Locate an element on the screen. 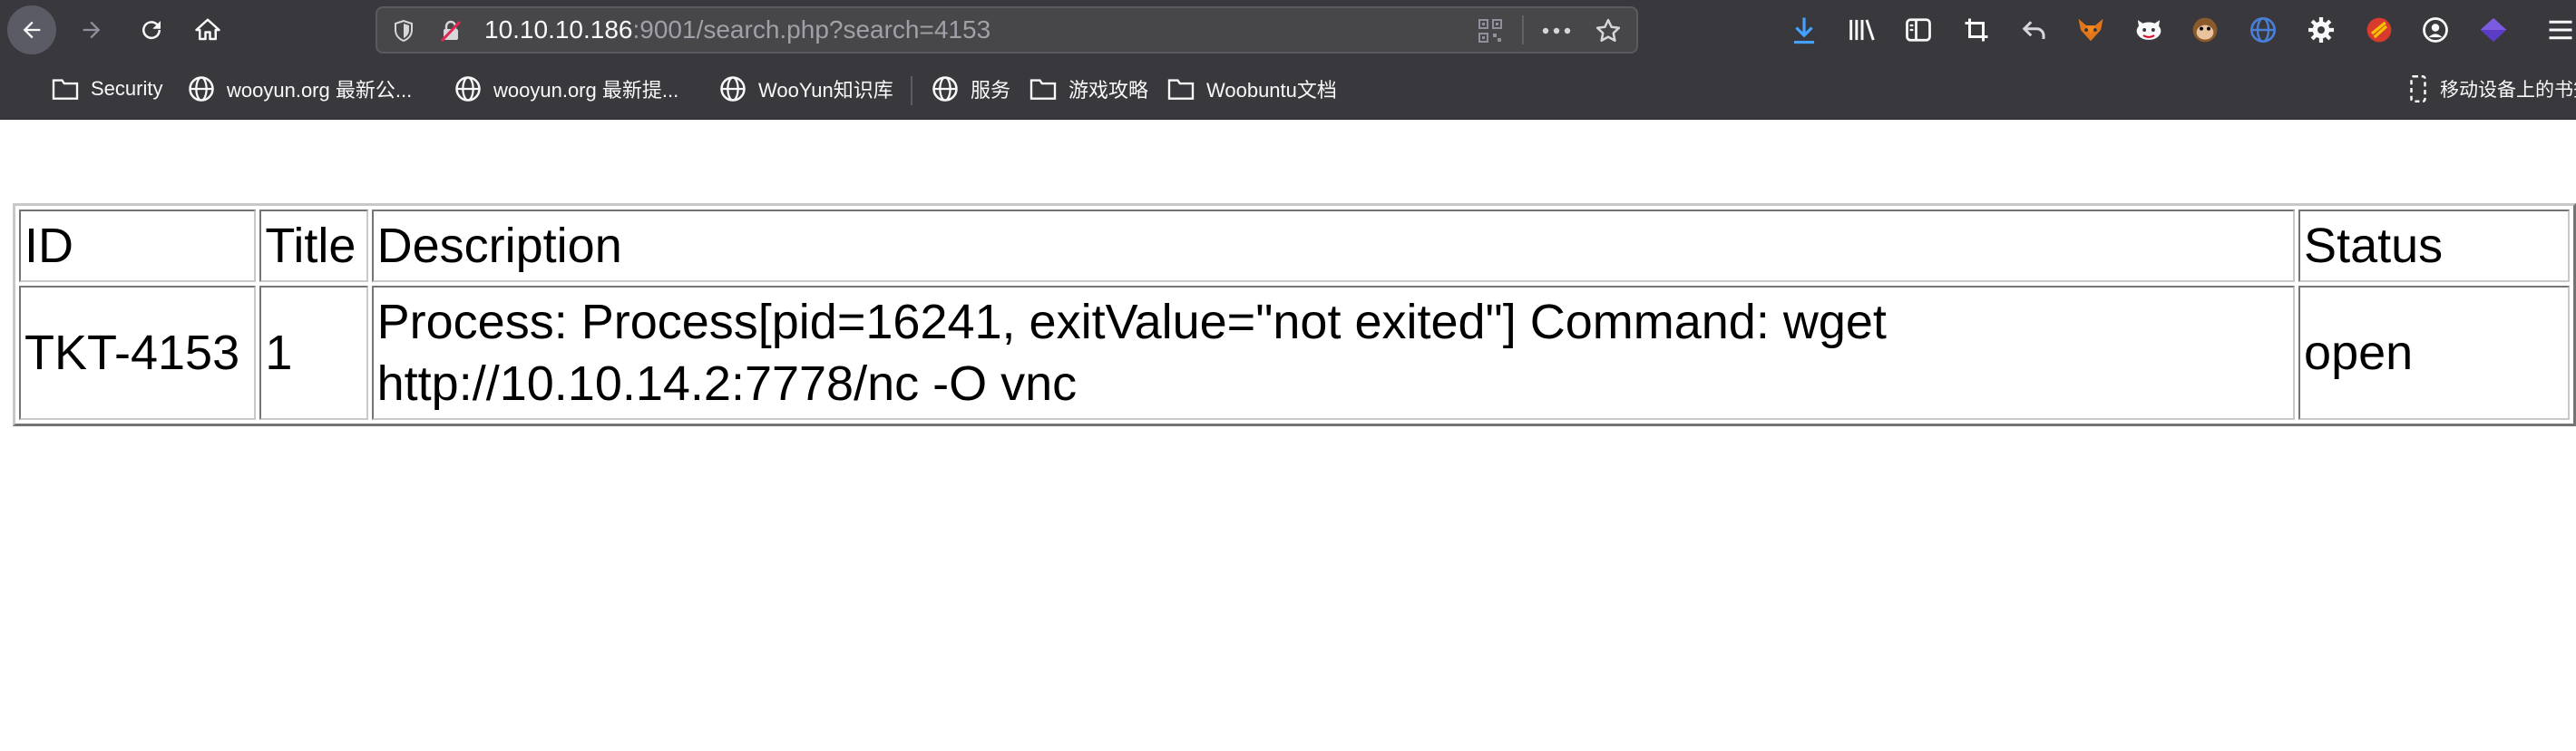  reload-icon is located at coordinates (151, 31).